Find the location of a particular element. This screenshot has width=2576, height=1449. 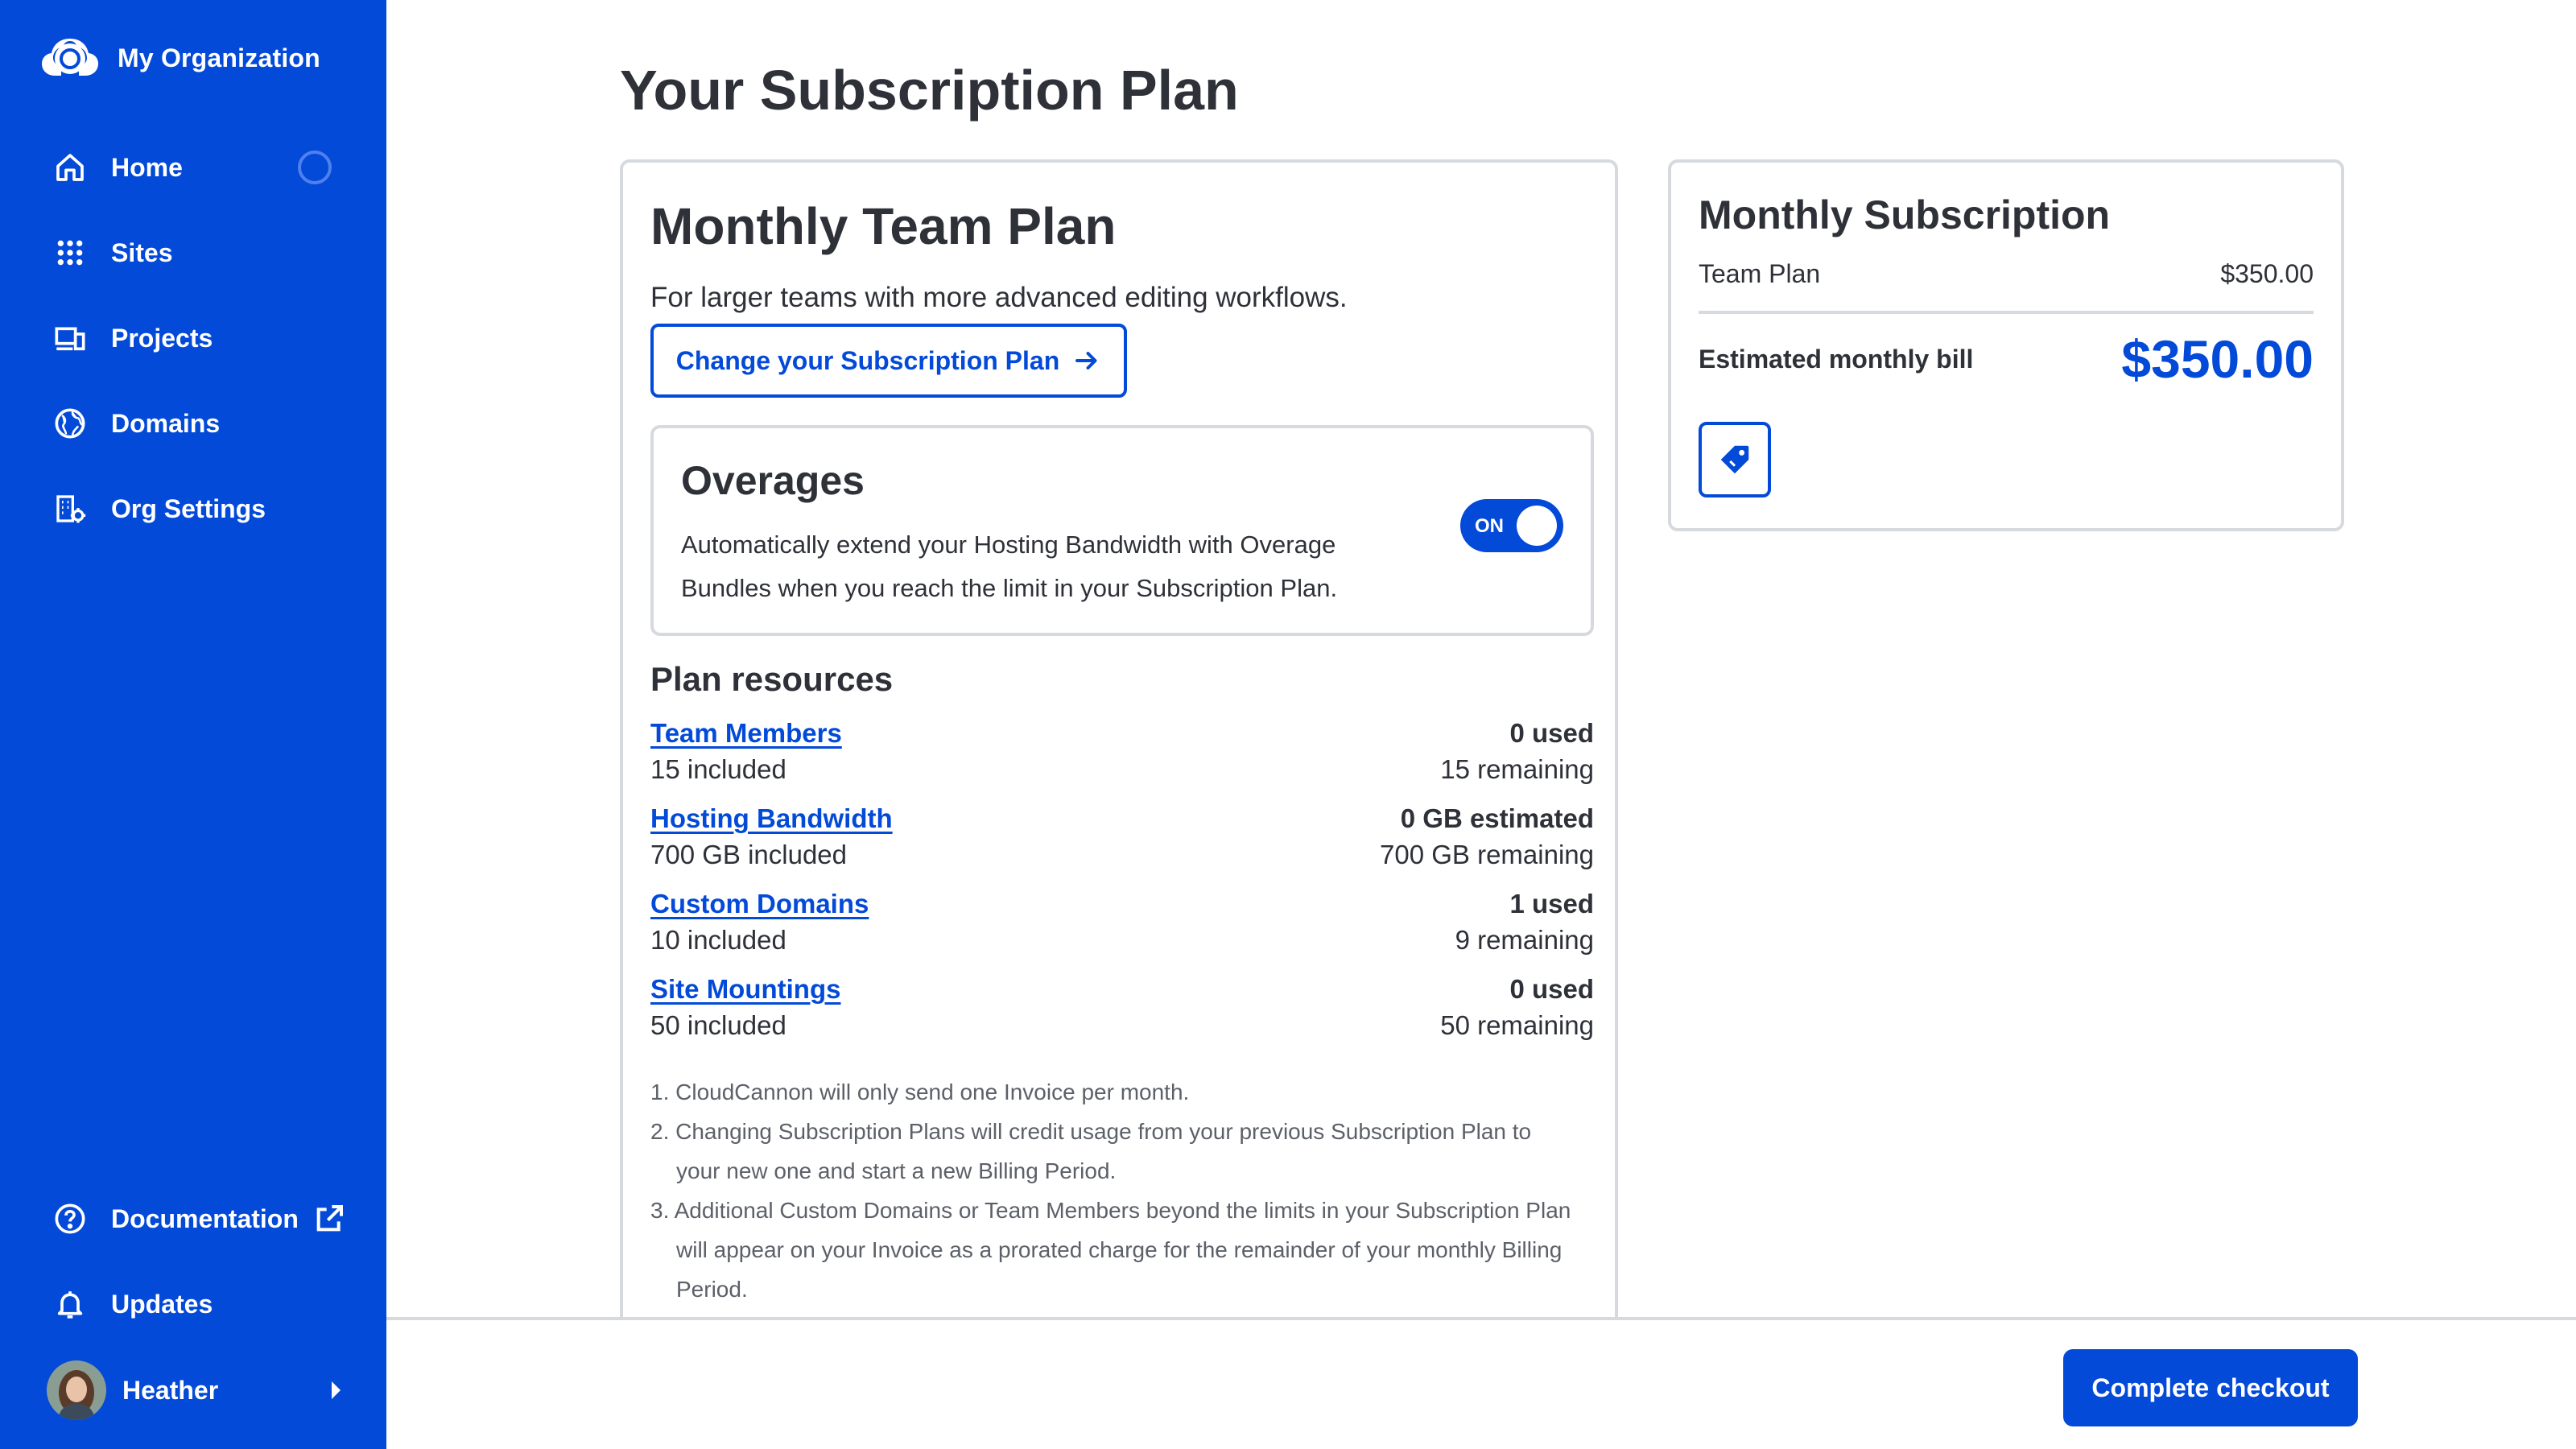

avatar is located at coordinates (76, 1390).